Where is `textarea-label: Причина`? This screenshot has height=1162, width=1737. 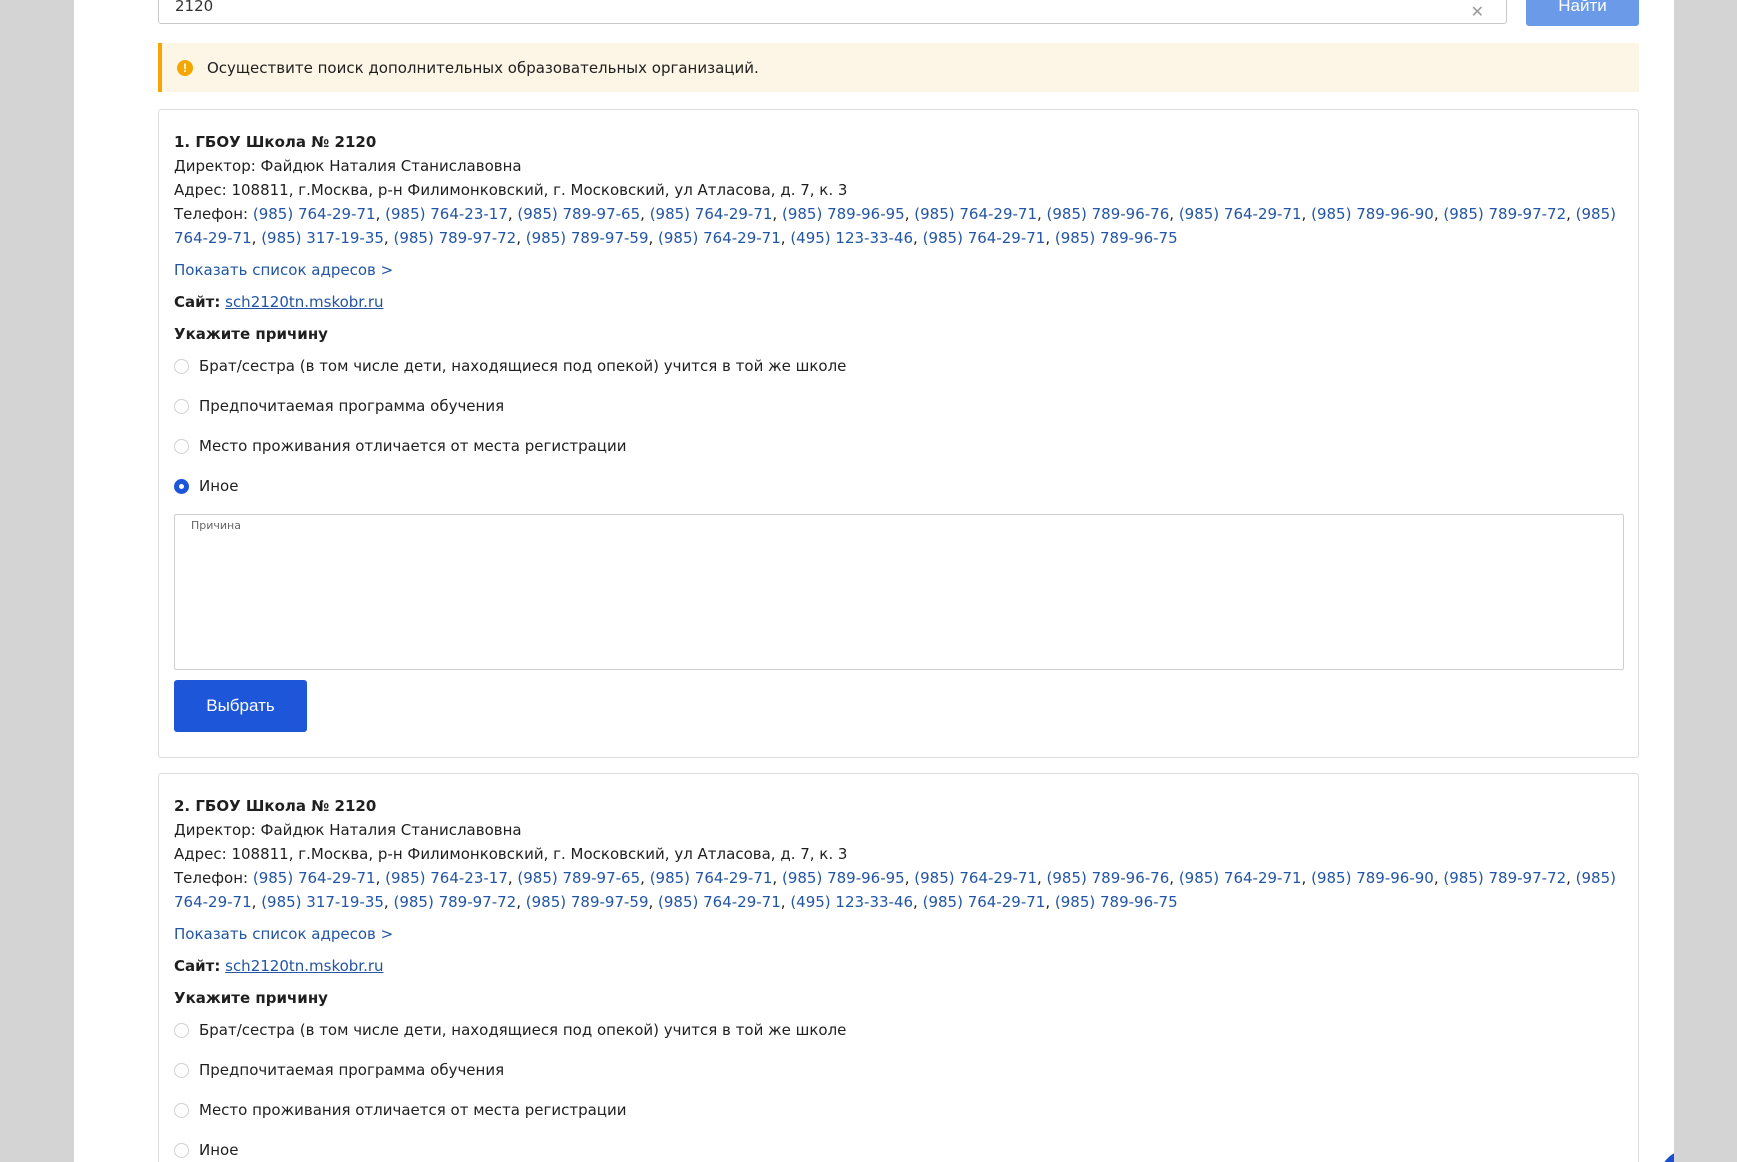
textarea-label: Причина is located at coordinates (216, 525).